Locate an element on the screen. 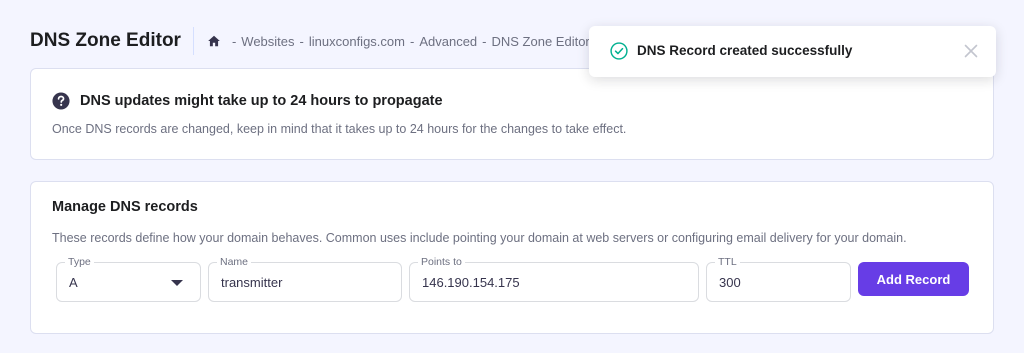 The image size is (1024, 353). home-icon is located at coordinates (214, 41).